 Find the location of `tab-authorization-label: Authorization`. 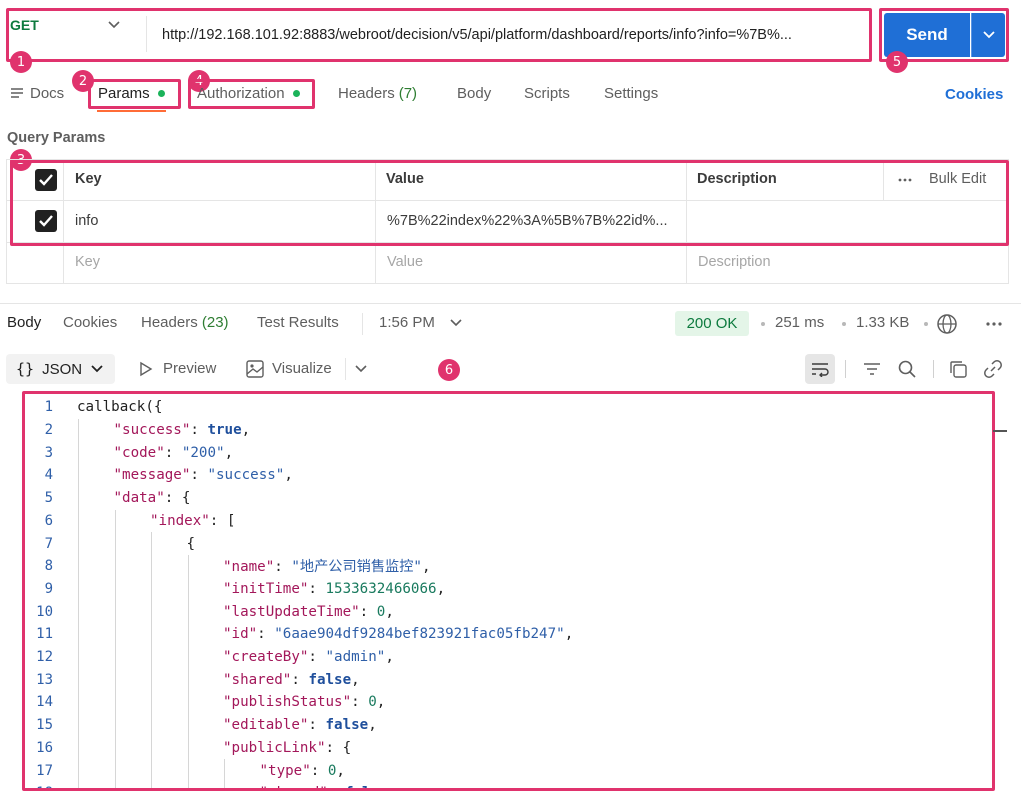

tab-authorization-label: Authorization is located at coordinates (241, 93).